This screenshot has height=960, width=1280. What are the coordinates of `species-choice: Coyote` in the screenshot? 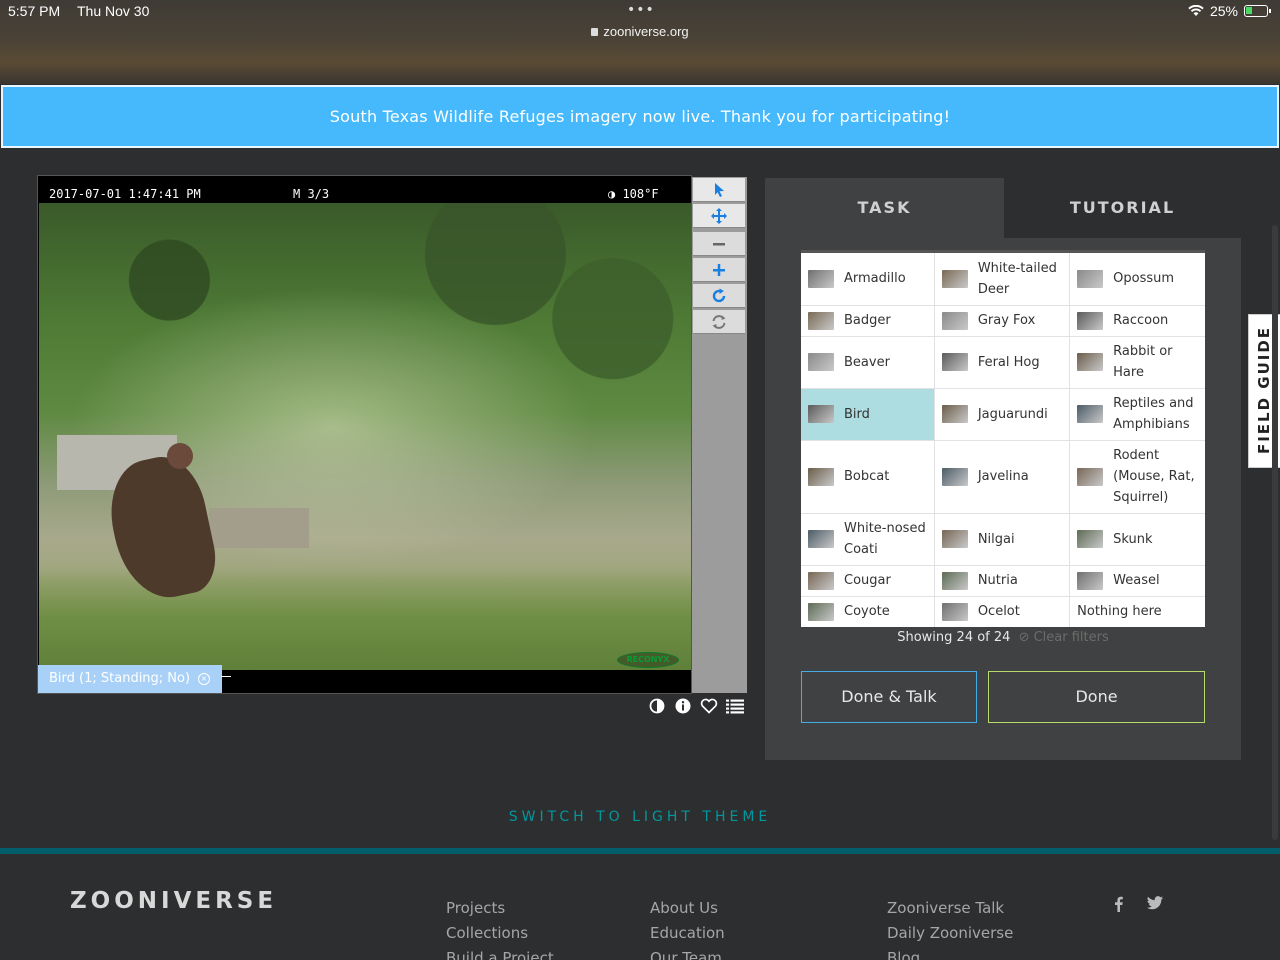 It's located at (868, 611).